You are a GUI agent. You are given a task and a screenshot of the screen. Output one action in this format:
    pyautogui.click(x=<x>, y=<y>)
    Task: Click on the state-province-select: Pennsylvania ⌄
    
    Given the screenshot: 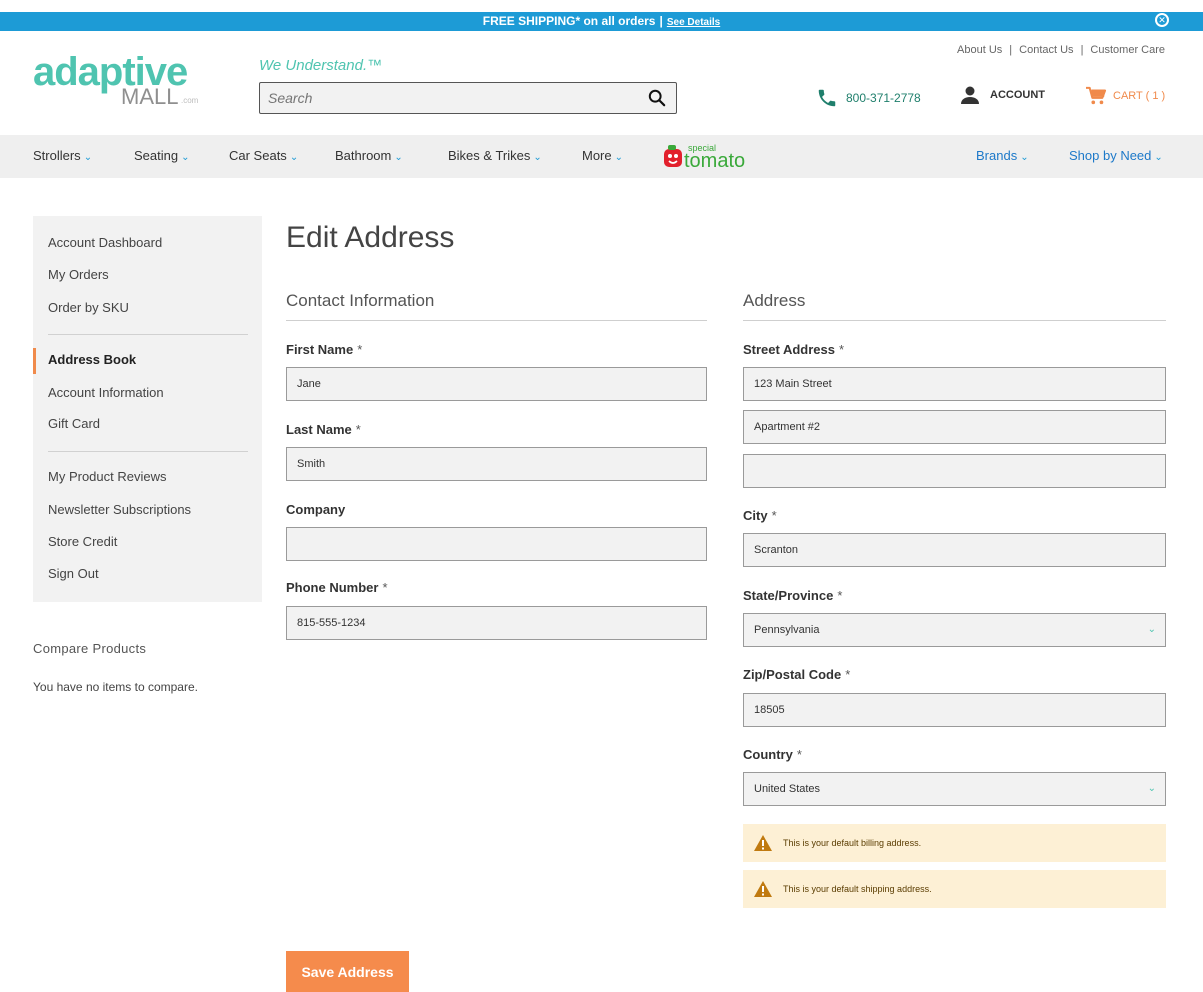 What is the action you would take?
    pyautogui.click(x=954, y=630)
    